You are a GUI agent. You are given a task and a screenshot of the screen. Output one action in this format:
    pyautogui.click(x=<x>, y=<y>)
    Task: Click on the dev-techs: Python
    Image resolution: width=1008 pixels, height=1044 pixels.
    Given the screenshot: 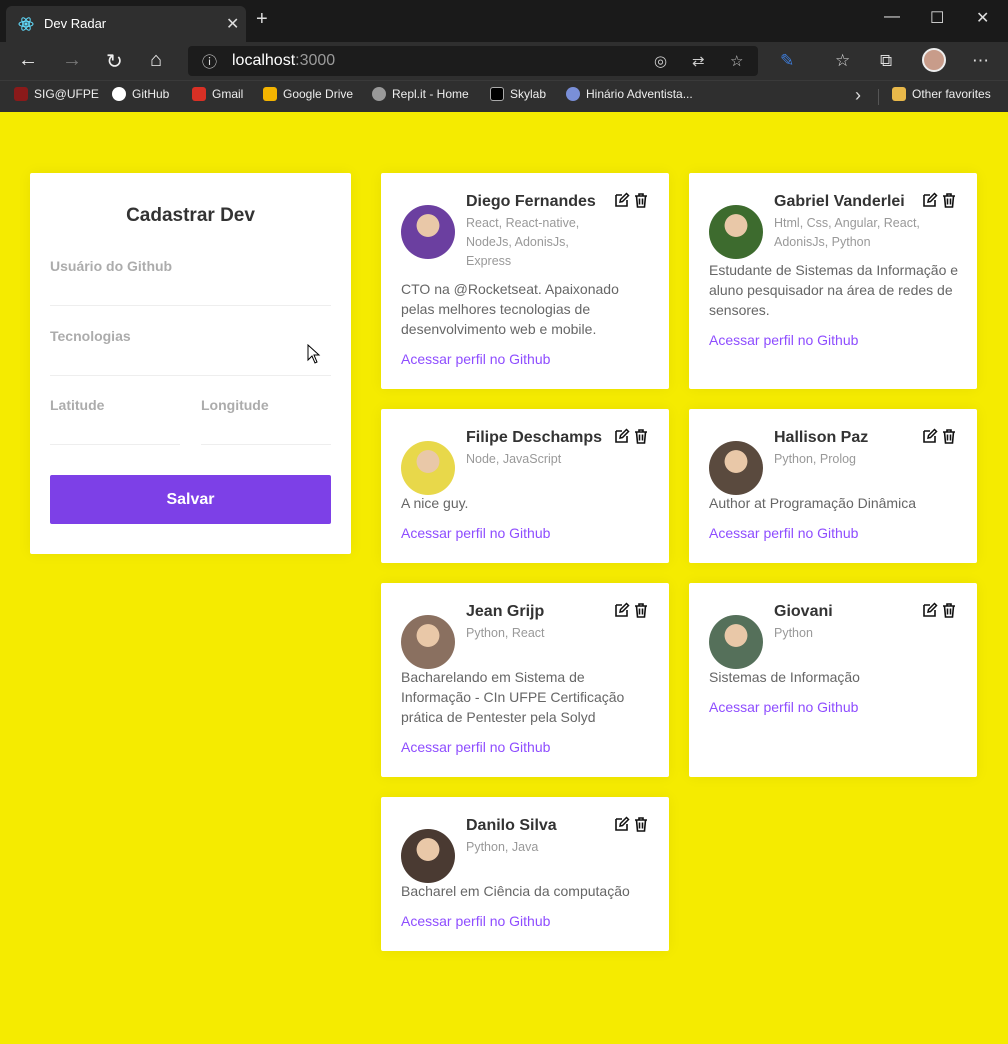 What is the action you would take?
    pyautogui.click(x=793, y=633)
    